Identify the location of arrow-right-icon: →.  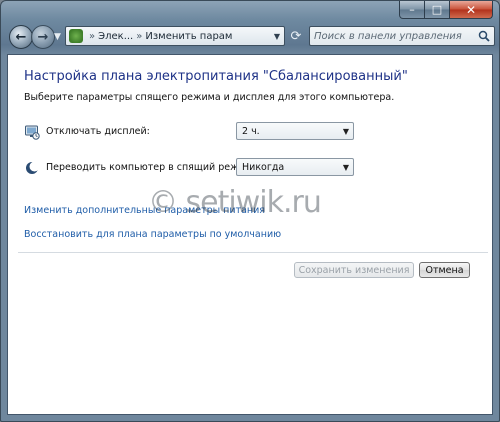
(43, 37).